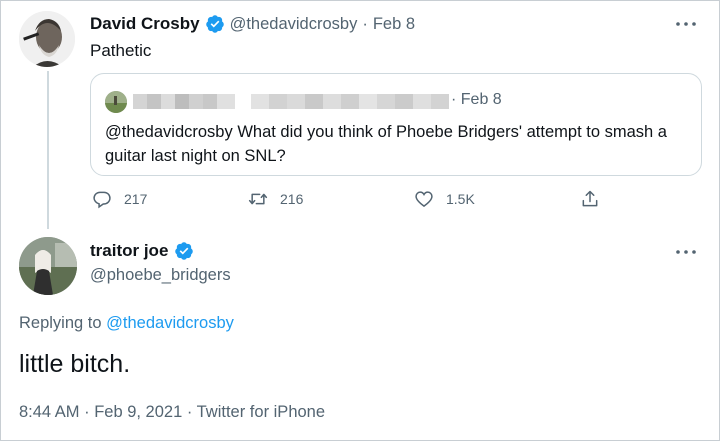  I want to click on retweet-button: 216, so click(275, 199).